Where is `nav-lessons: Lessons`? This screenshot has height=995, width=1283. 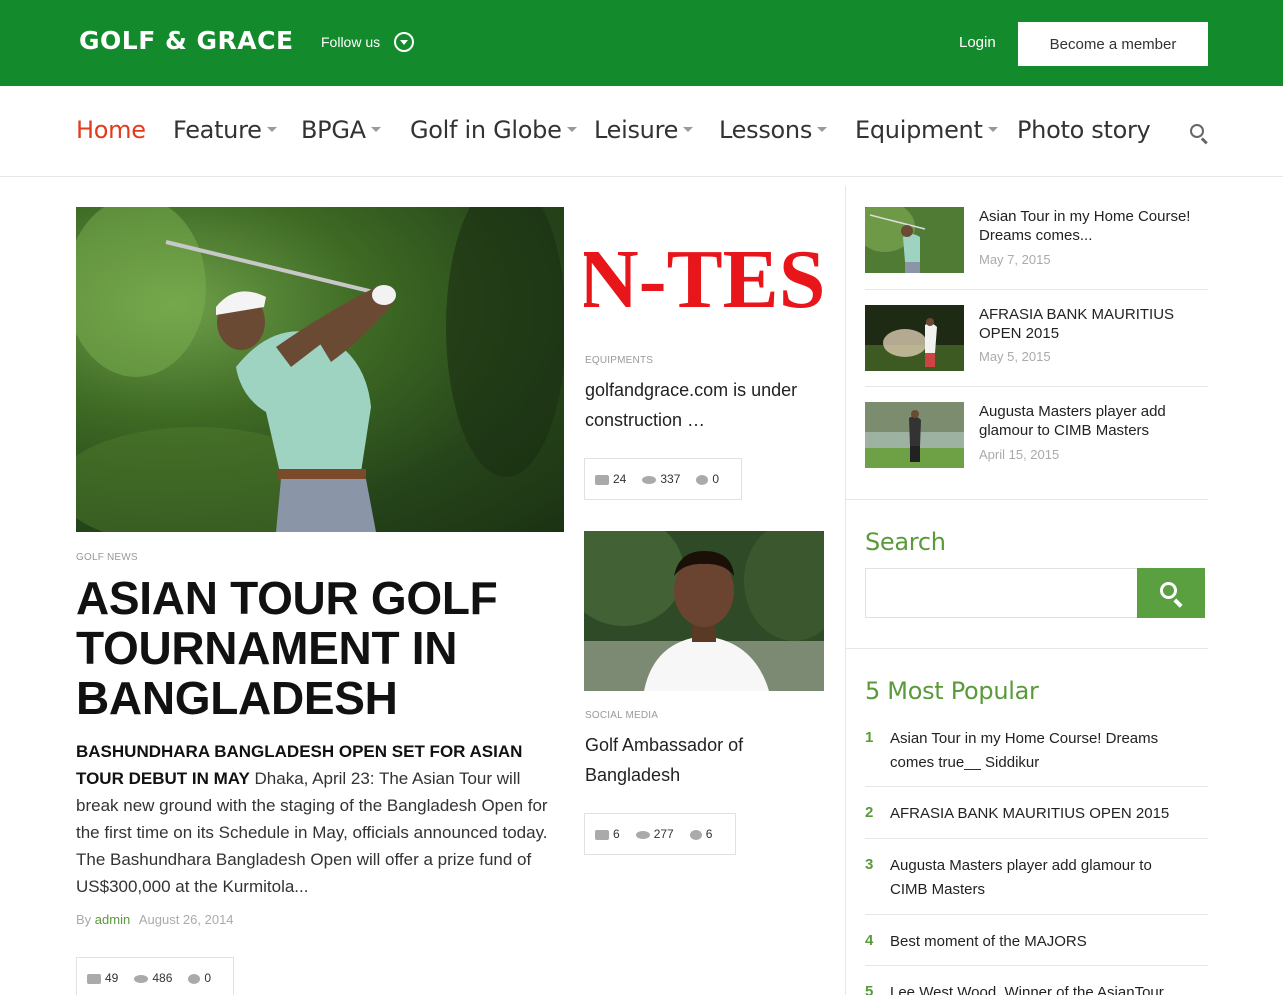
nav-lessons: Lessons is located at coordinates (773, 130).